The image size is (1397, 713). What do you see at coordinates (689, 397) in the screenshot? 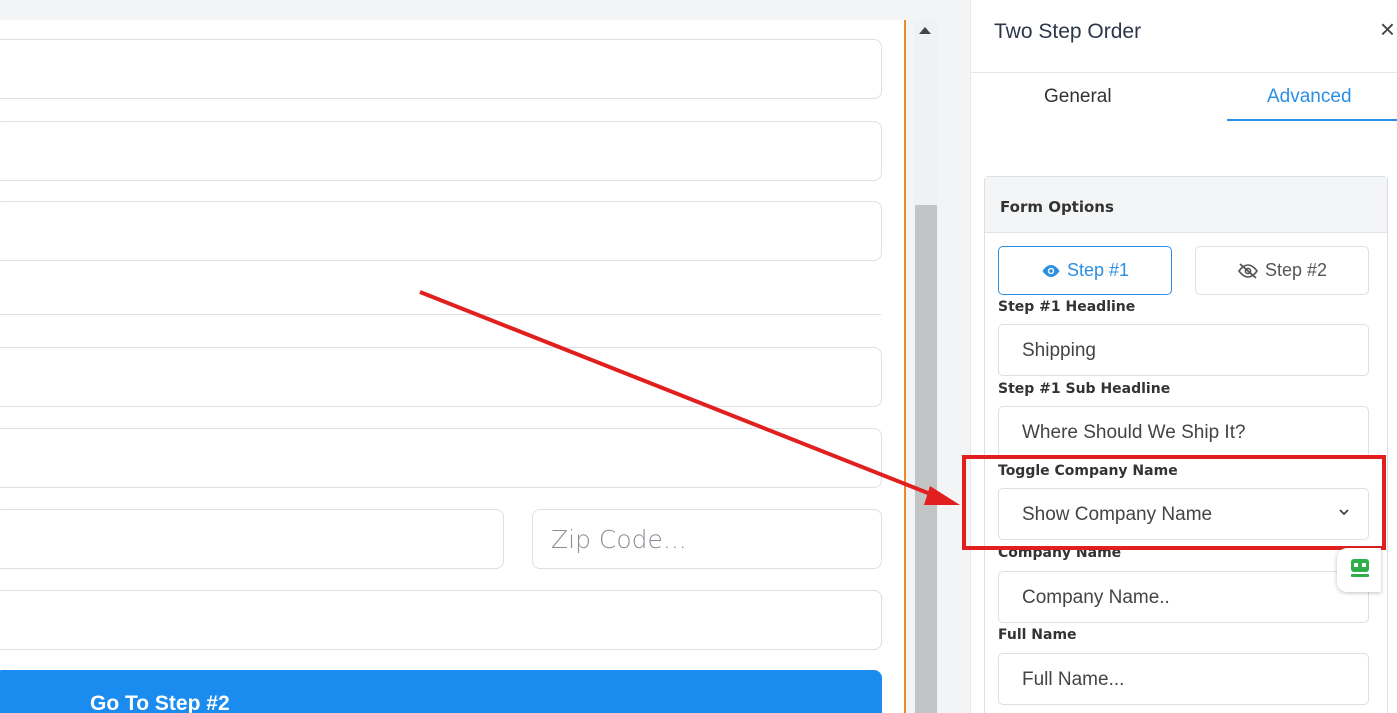
I see `annotation-arrow` at bounding box center [689, 397].